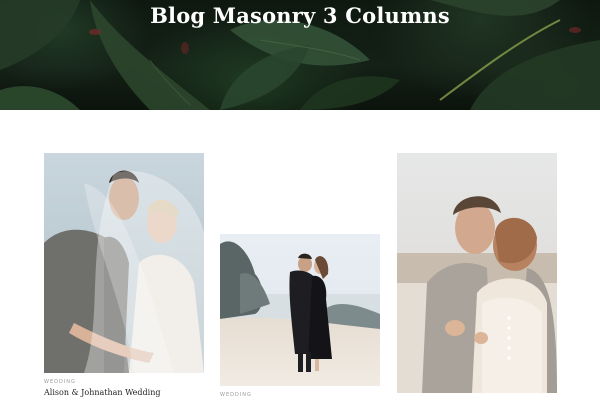  I want to click on couple-beach-embrace-photo, so click(300, 310).